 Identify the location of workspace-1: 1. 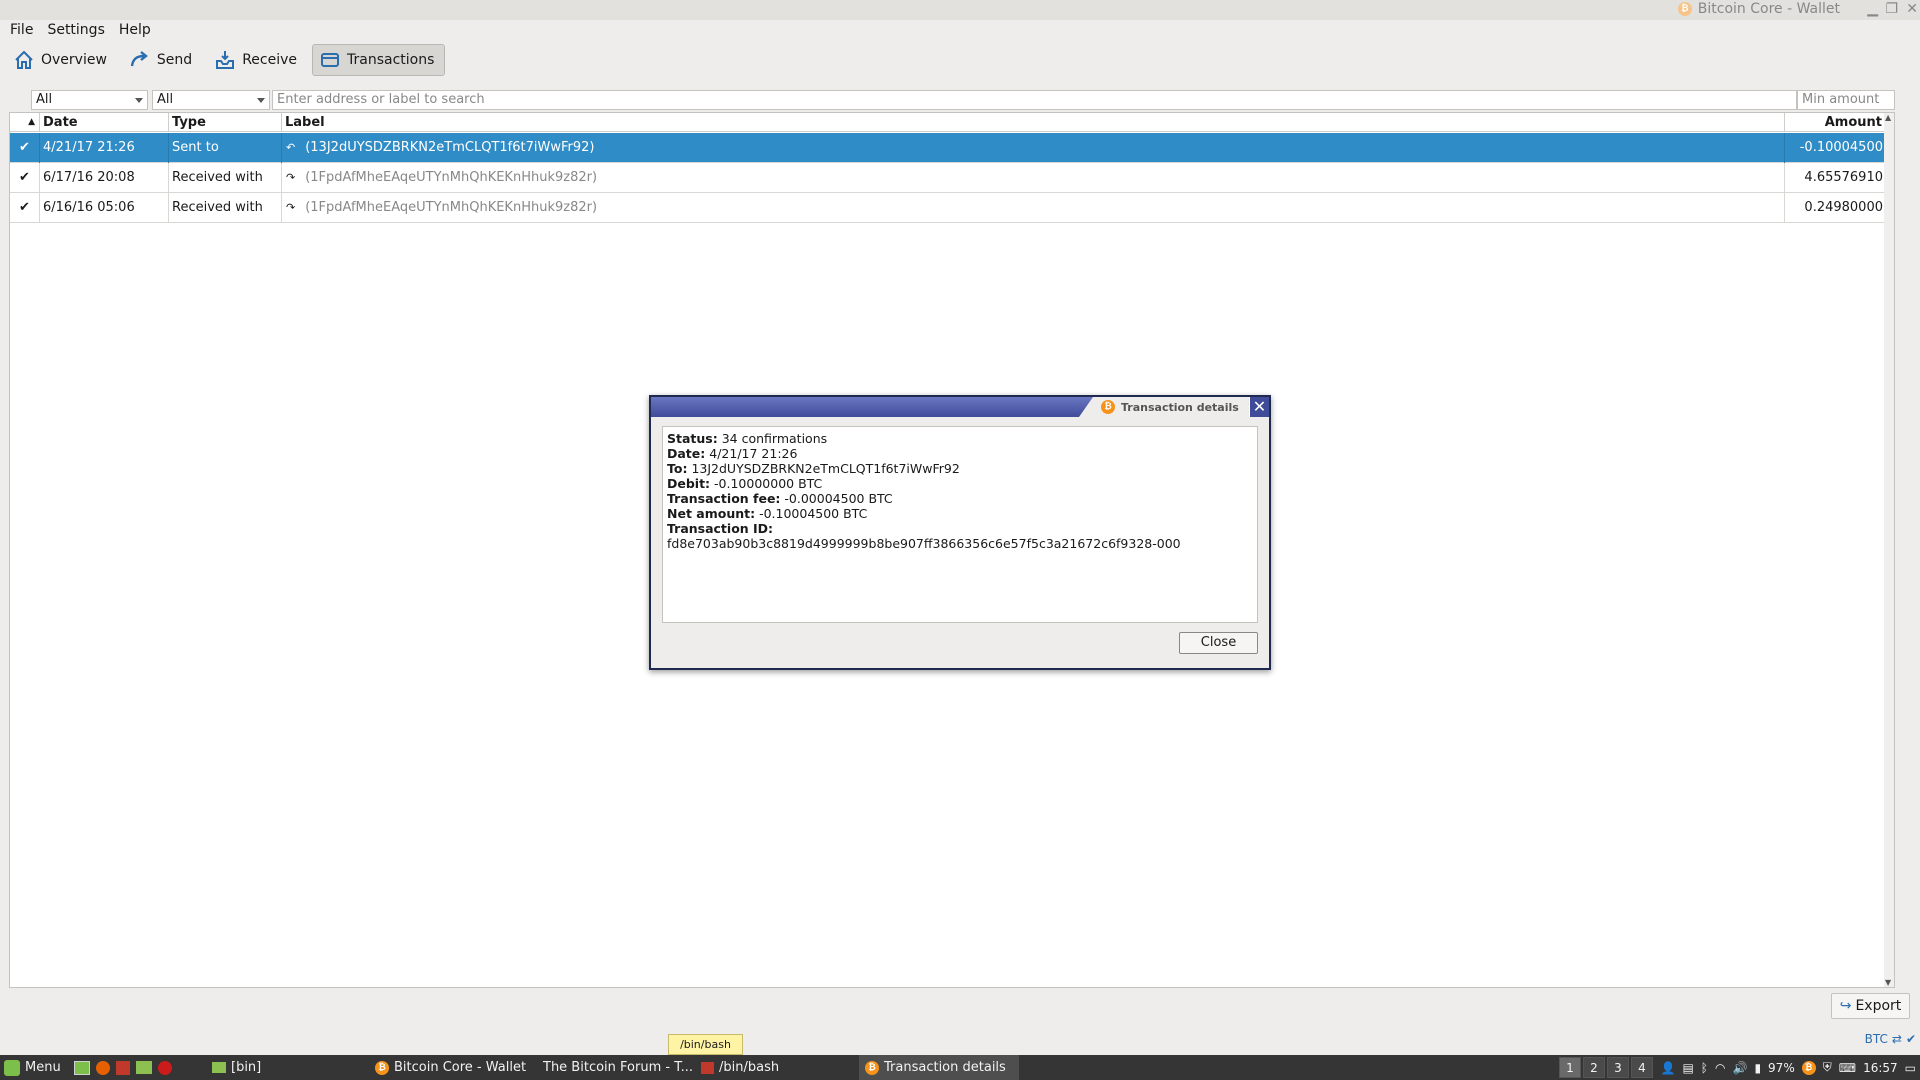
(1570, 1067).